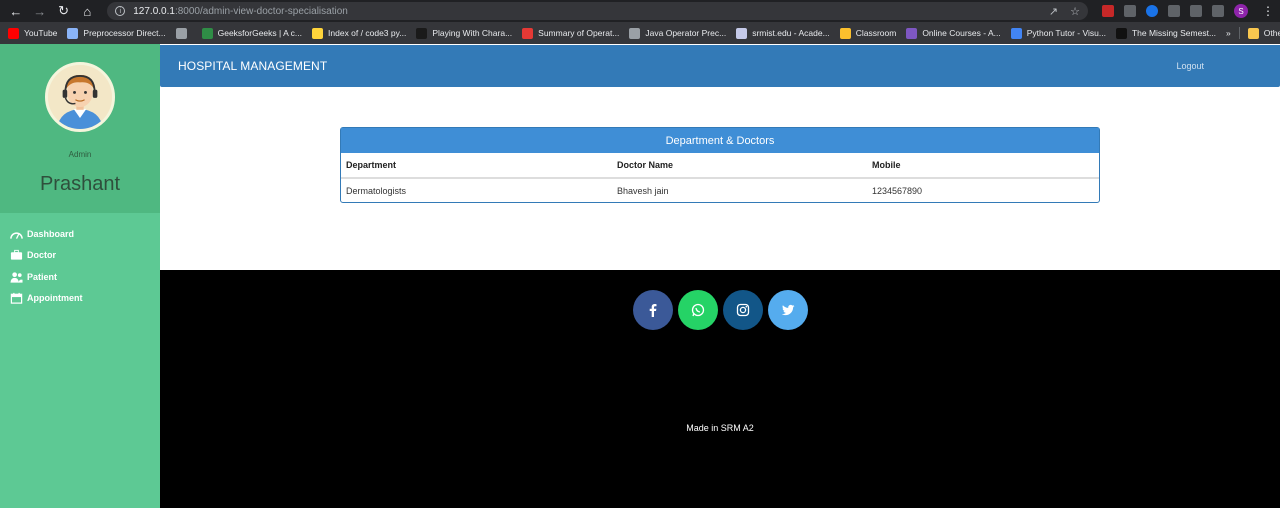 The width and height of the screenshot is (1280, 508). I want to click on logout-link: Logout, so click(1190, 66).